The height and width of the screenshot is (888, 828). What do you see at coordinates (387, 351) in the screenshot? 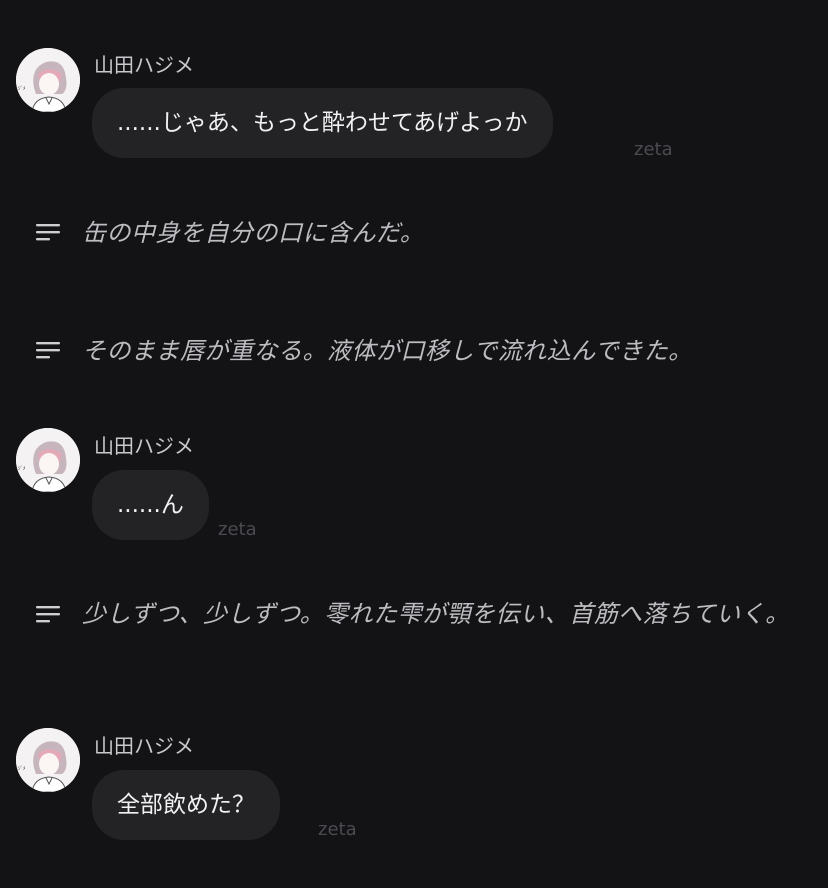
I see `narration-text: そのまま唇が重なる。液体が口移しで流れ込んできた。` at bounding box center [387, 351].